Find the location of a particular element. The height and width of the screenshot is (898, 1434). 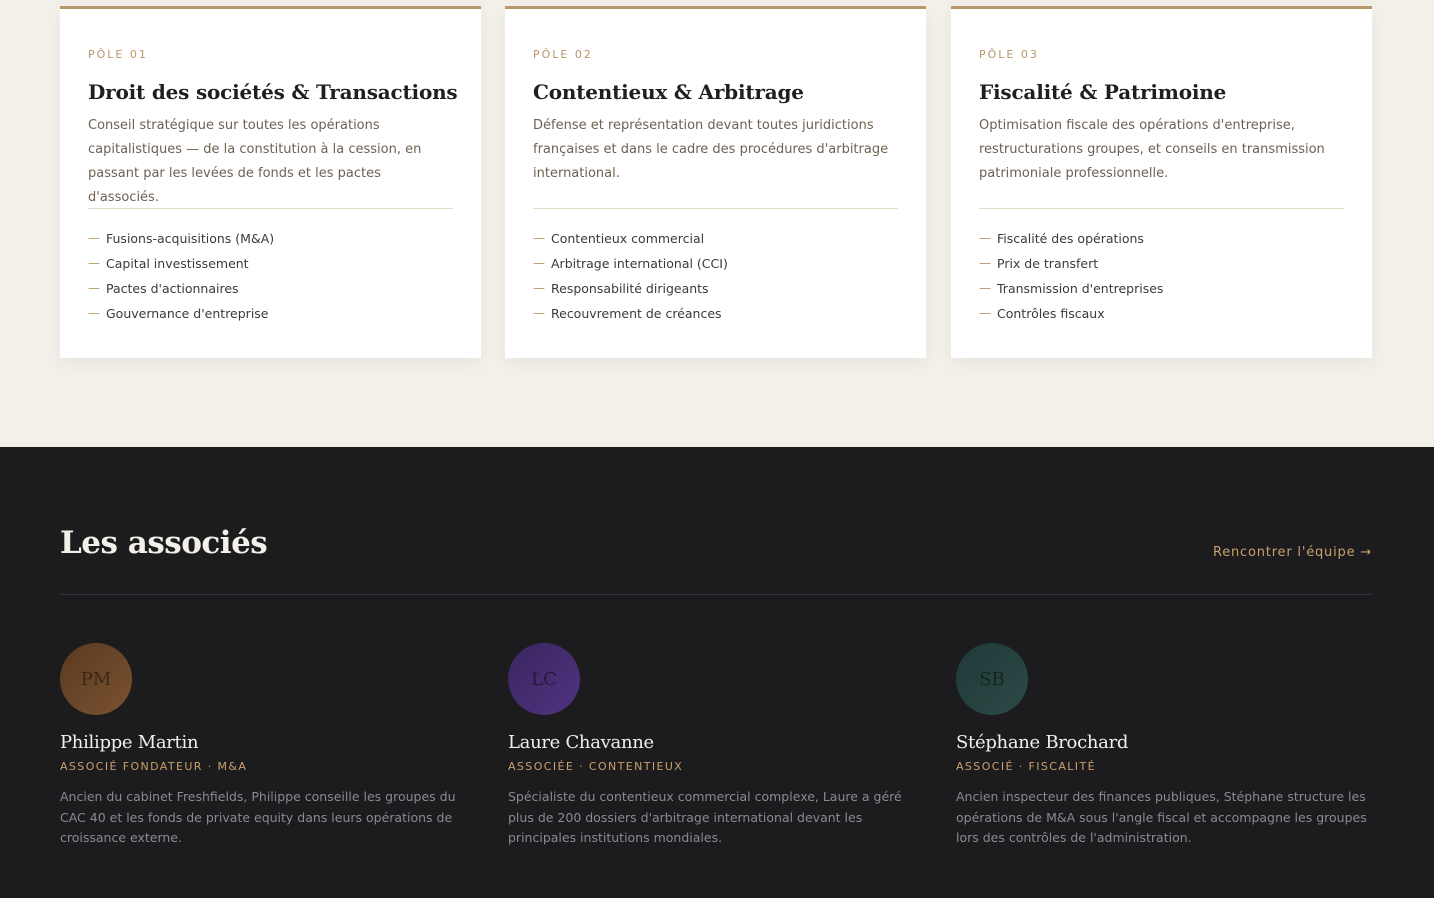

list-item-label: Fusions-acquisitions (M&A) is located at coordinates (190, 238).